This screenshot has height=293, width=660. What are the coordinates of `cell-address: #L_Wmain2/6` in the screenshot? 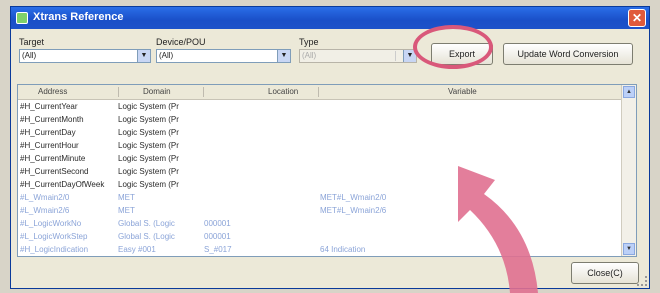 It's located at (45, 210).